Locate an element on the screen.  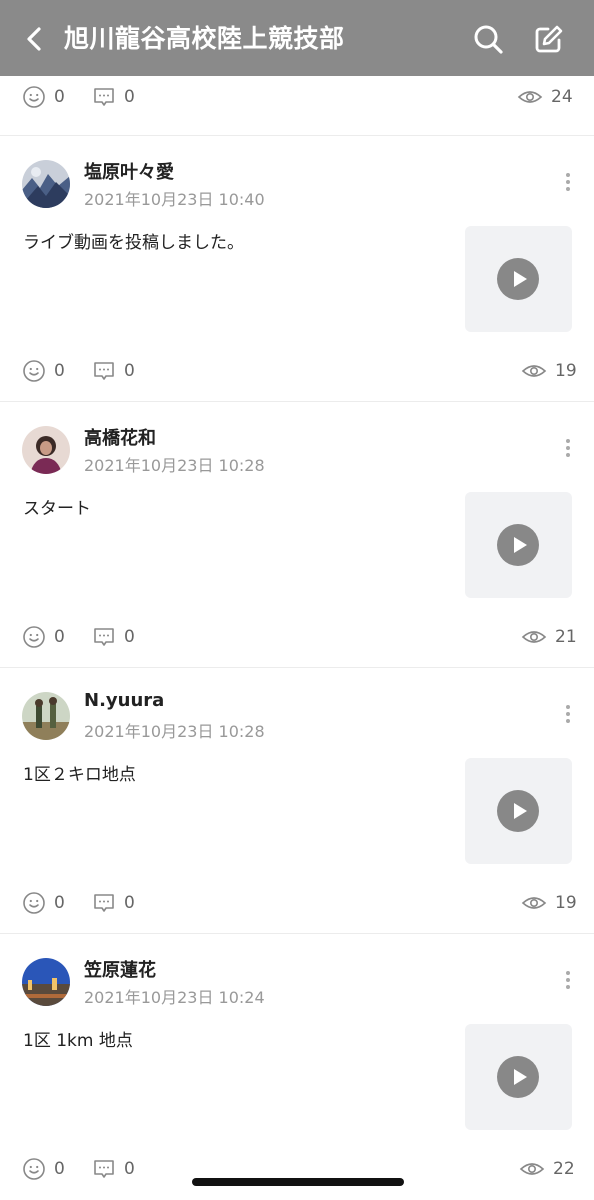
post-date: 2021年10月23日 10:40 is located at coordinates (174, 199).